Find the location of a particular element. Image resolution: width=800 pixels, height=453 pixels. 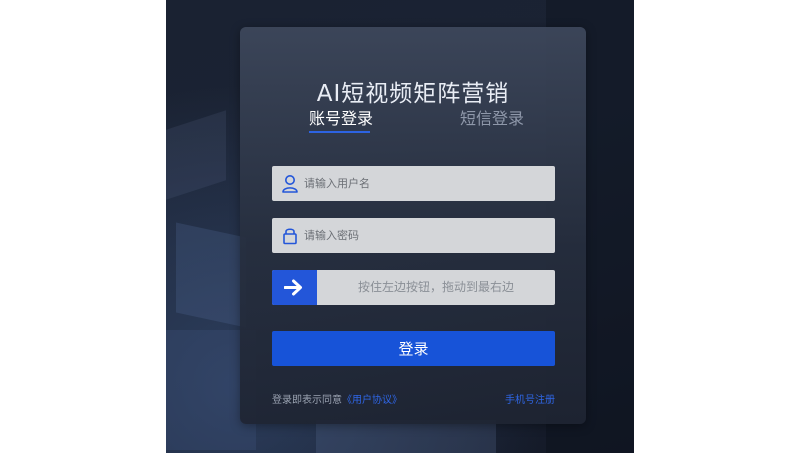

arrow-right-icon is located at coordinates (293, 287).